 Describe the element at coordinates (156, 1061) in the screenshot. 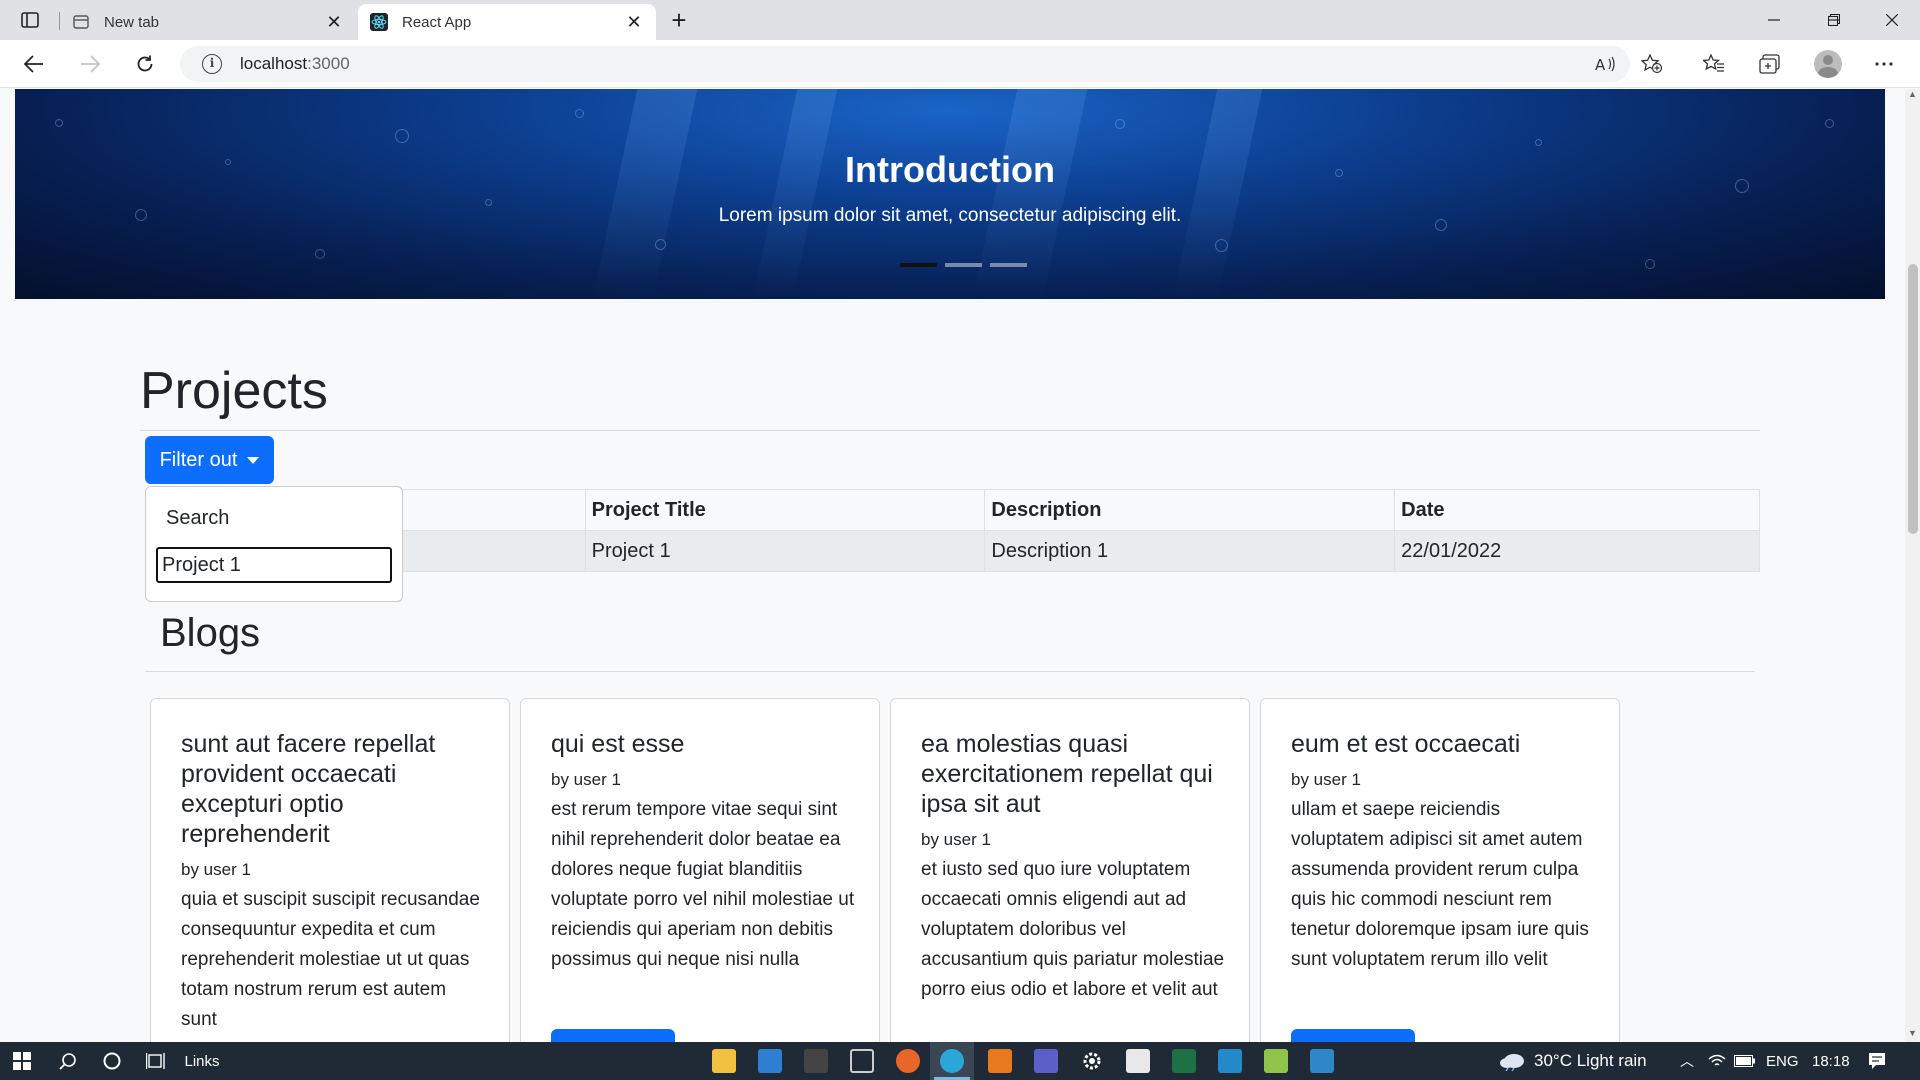

I see `task-view-icon` at that location.